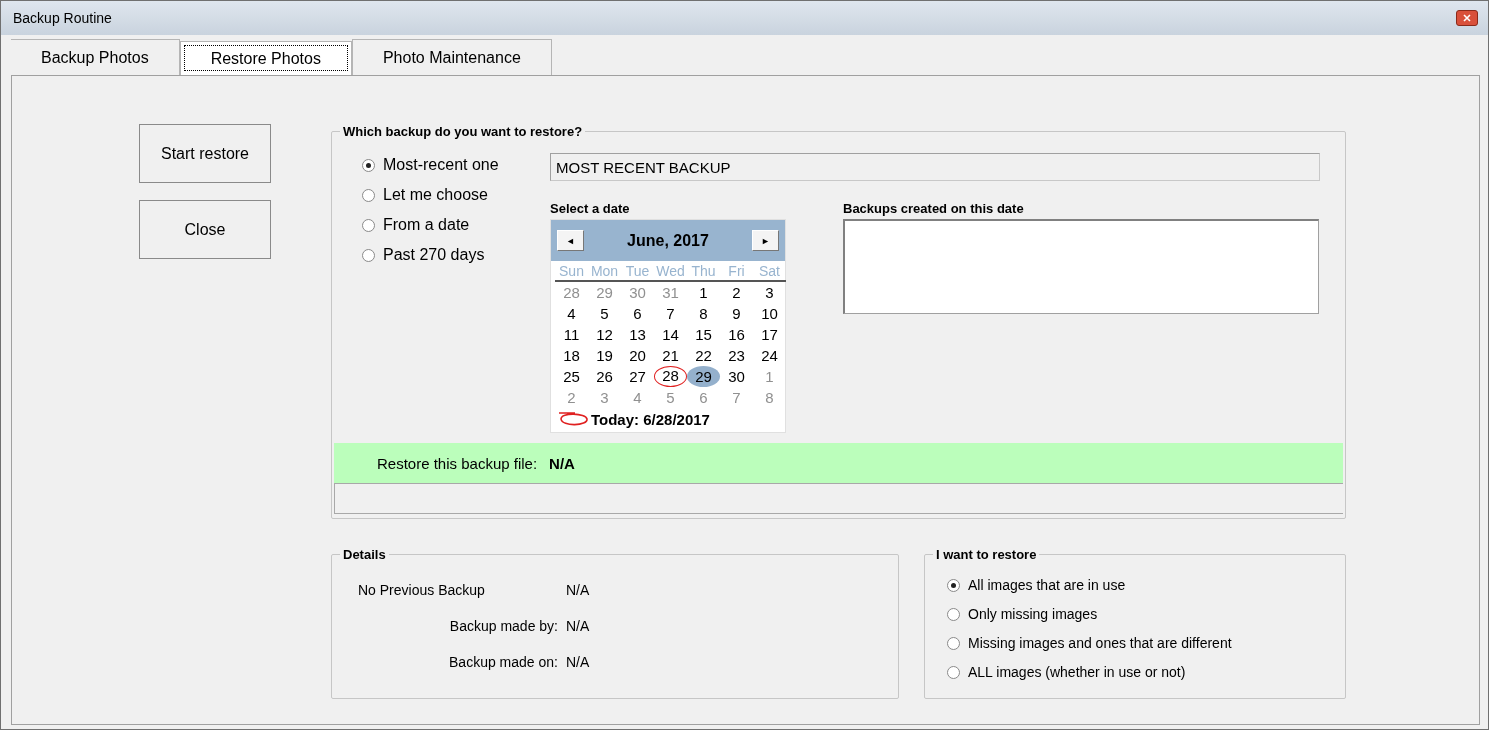 Image resolution: width=1489 pixels, height=730 pixels. Describe the element at coordinates (604, 376) in the screenshot. I see `calendar-day: 26` at that location.